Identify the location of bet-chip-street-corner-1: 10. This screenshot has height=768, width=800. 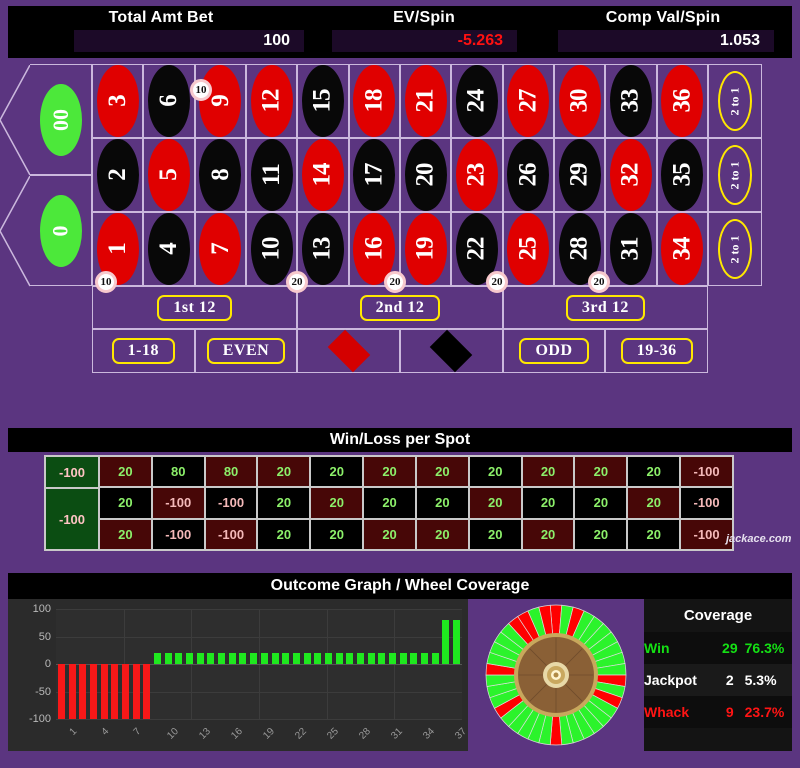
(106, 282).